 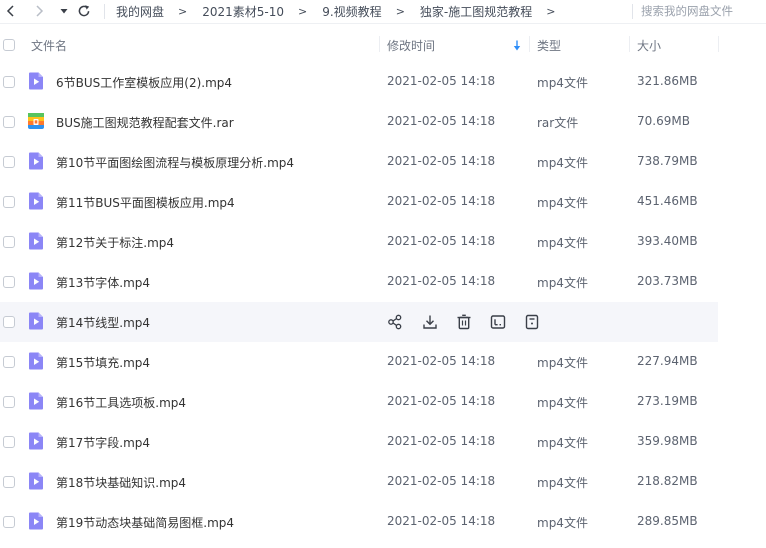 I want to click on file-name: 第16节工具选项板.mp4, so click(x=121, y=402).